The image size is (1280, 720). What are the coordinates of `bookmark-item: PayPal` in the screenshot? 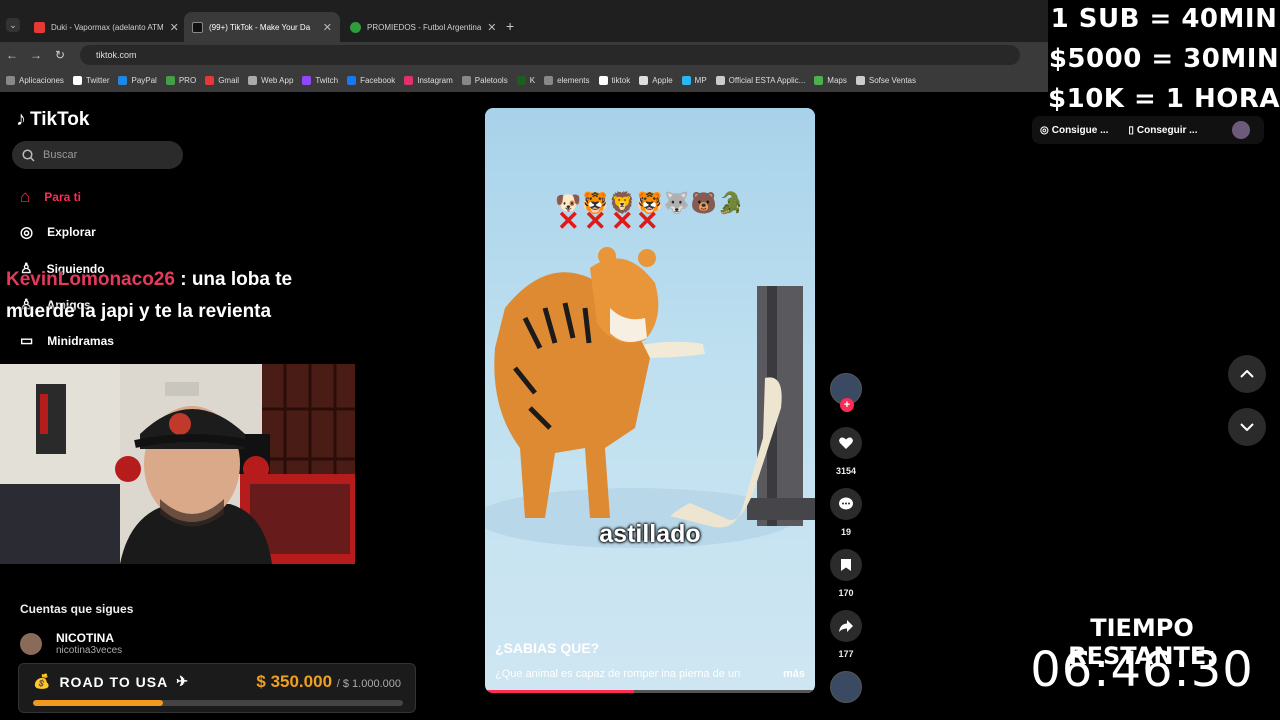 It's located at (137, 80).